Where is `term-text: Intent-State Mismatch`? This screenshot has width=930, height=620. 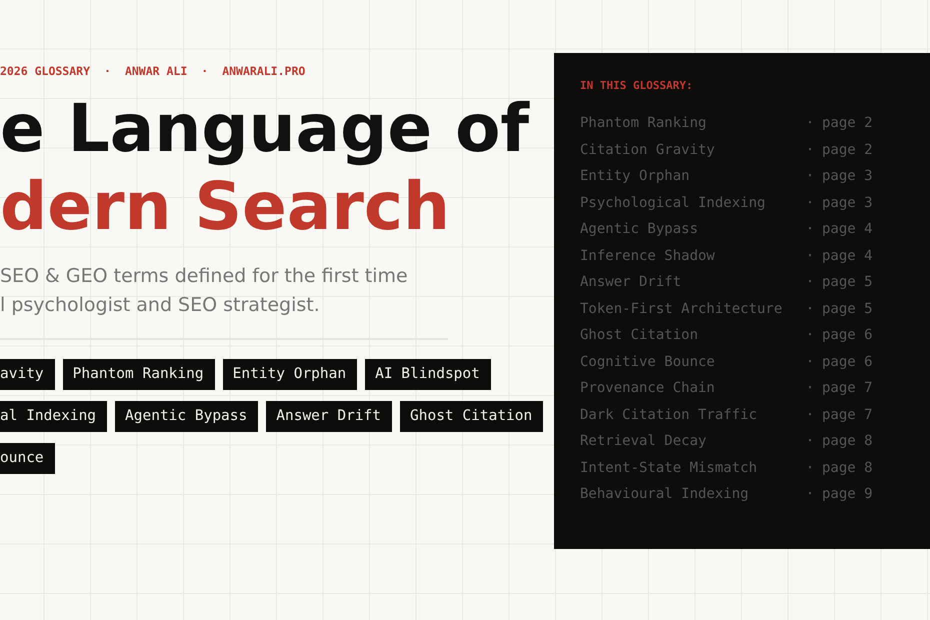
term-text: Intent-State Mismatch is located at coordinates (669, 468).